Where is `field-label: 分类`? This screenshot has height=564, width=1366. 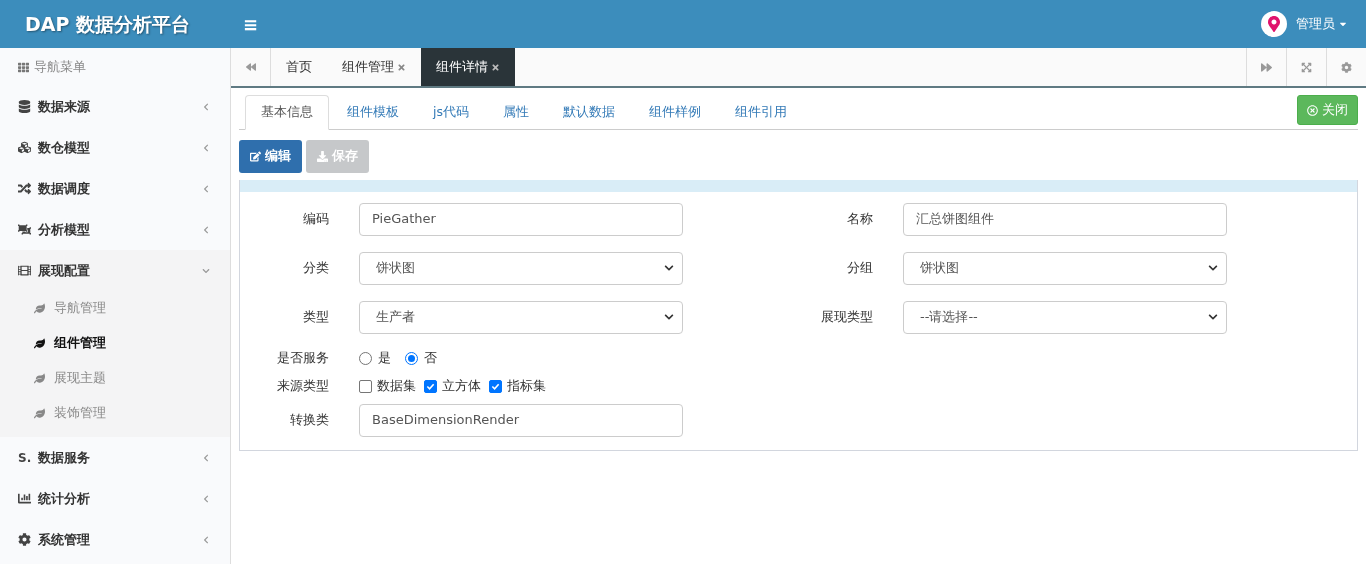
field-label: 分类 is located at coordinates (316, 268).